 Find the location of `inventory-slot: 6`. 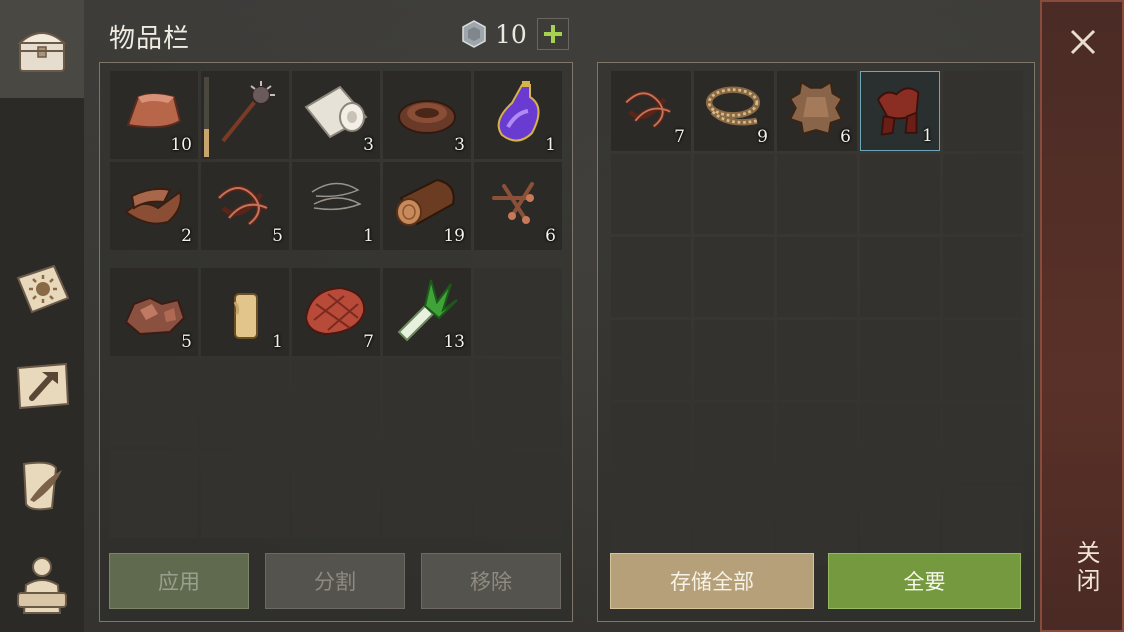

inventory-slot: 6 is located at coordinates (518, 206).